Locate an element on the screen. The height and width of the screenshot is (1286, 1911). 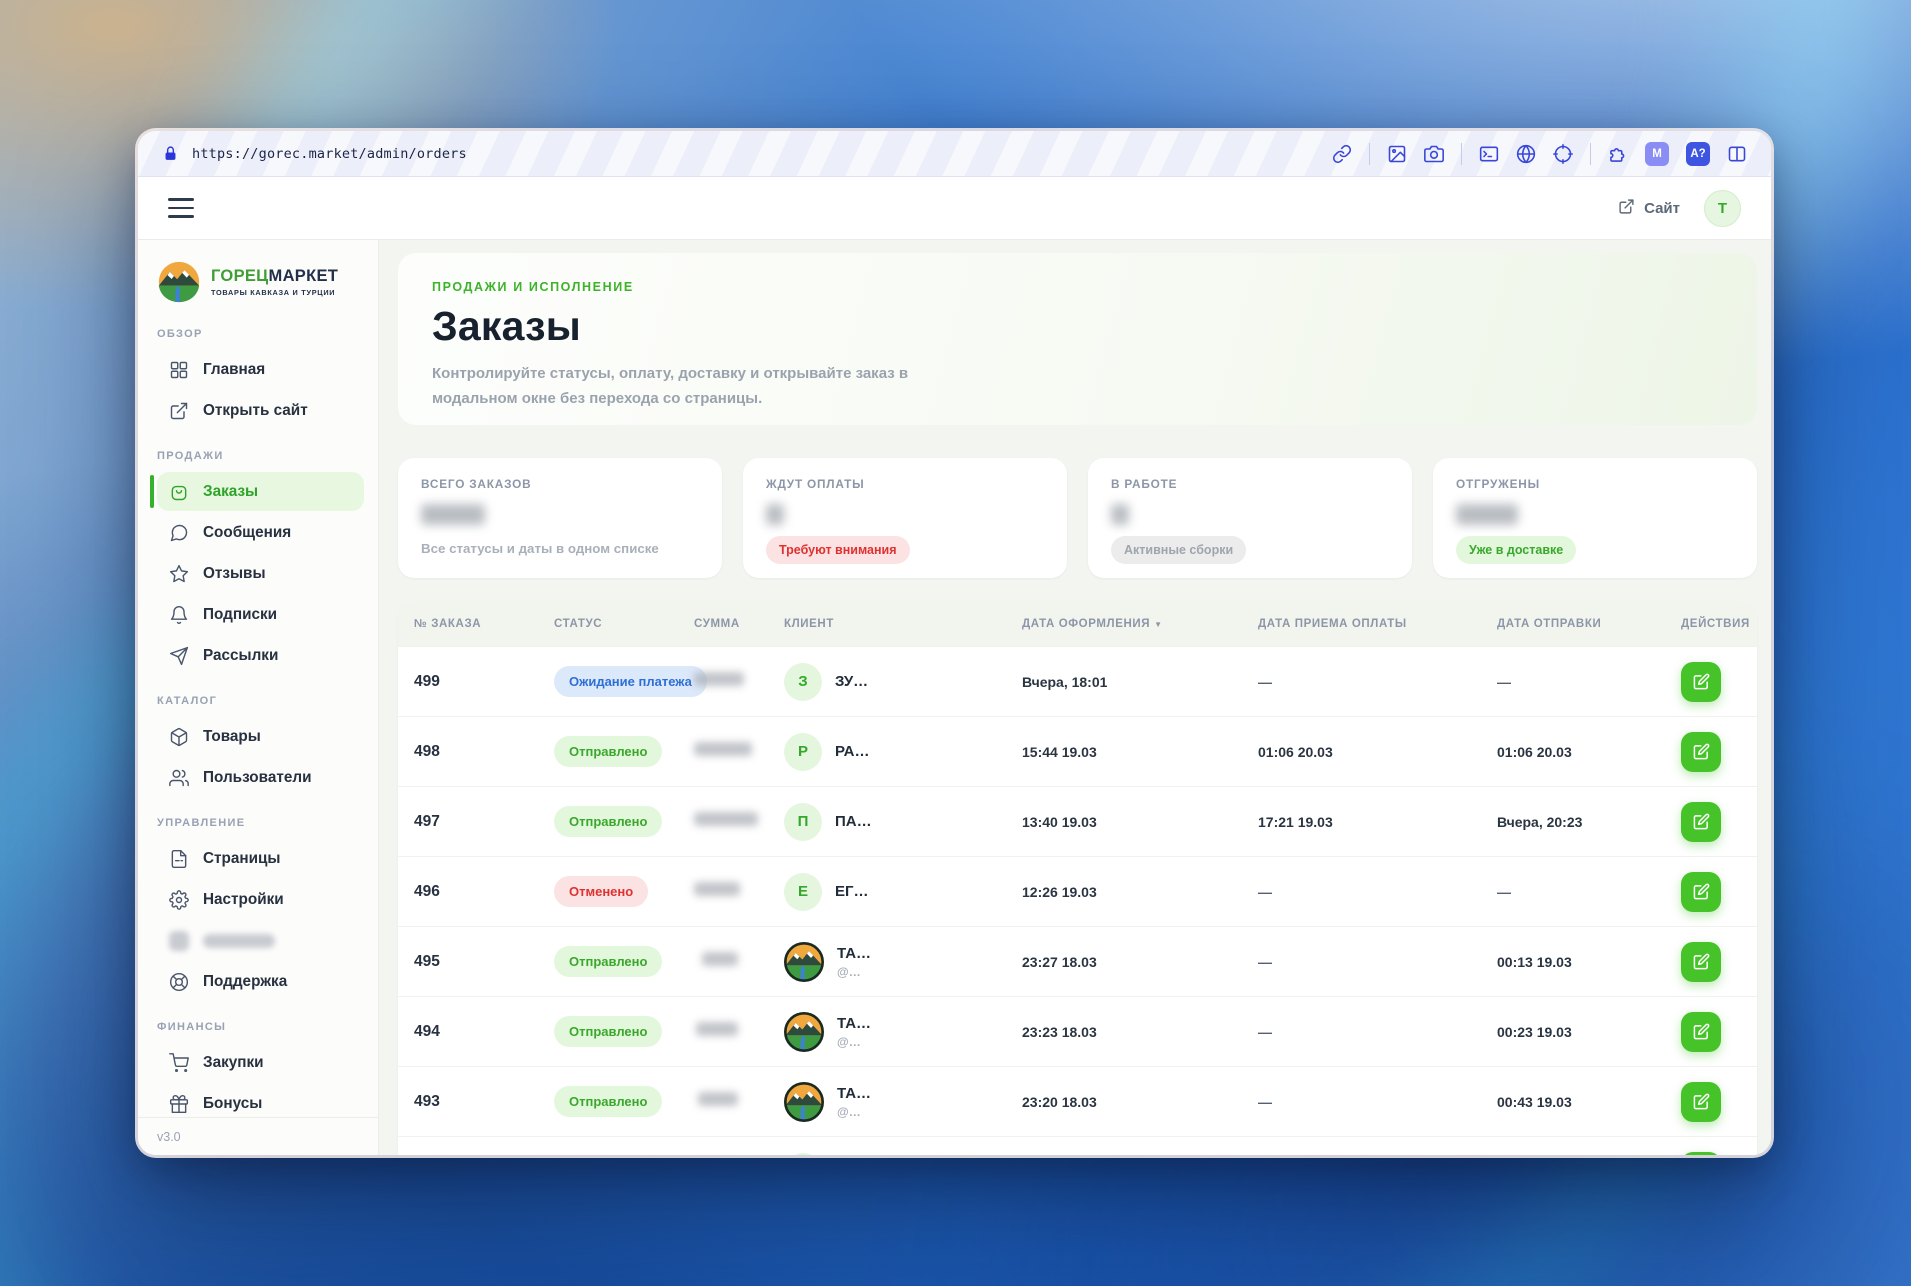
sidebar-item-reviews: Отзывы is located at coordinates (260, 573).